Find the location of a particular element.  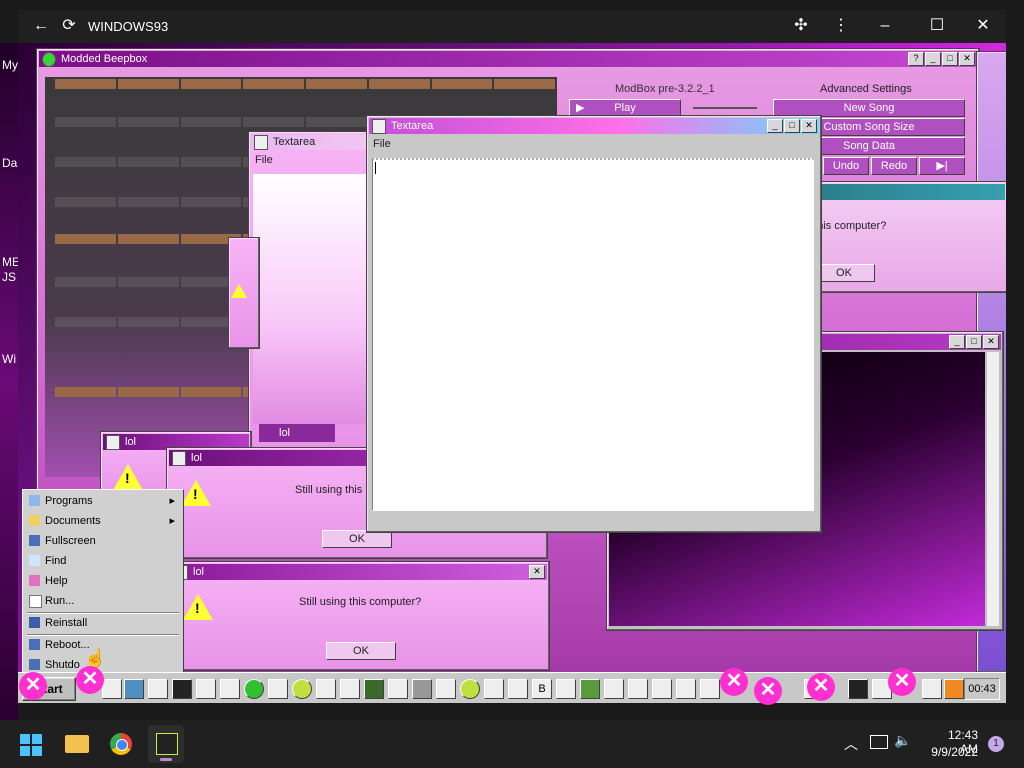

beepbox-titlebar: Modded Beepbox ? _ □ ✕ is located at coordinates (508, 59).